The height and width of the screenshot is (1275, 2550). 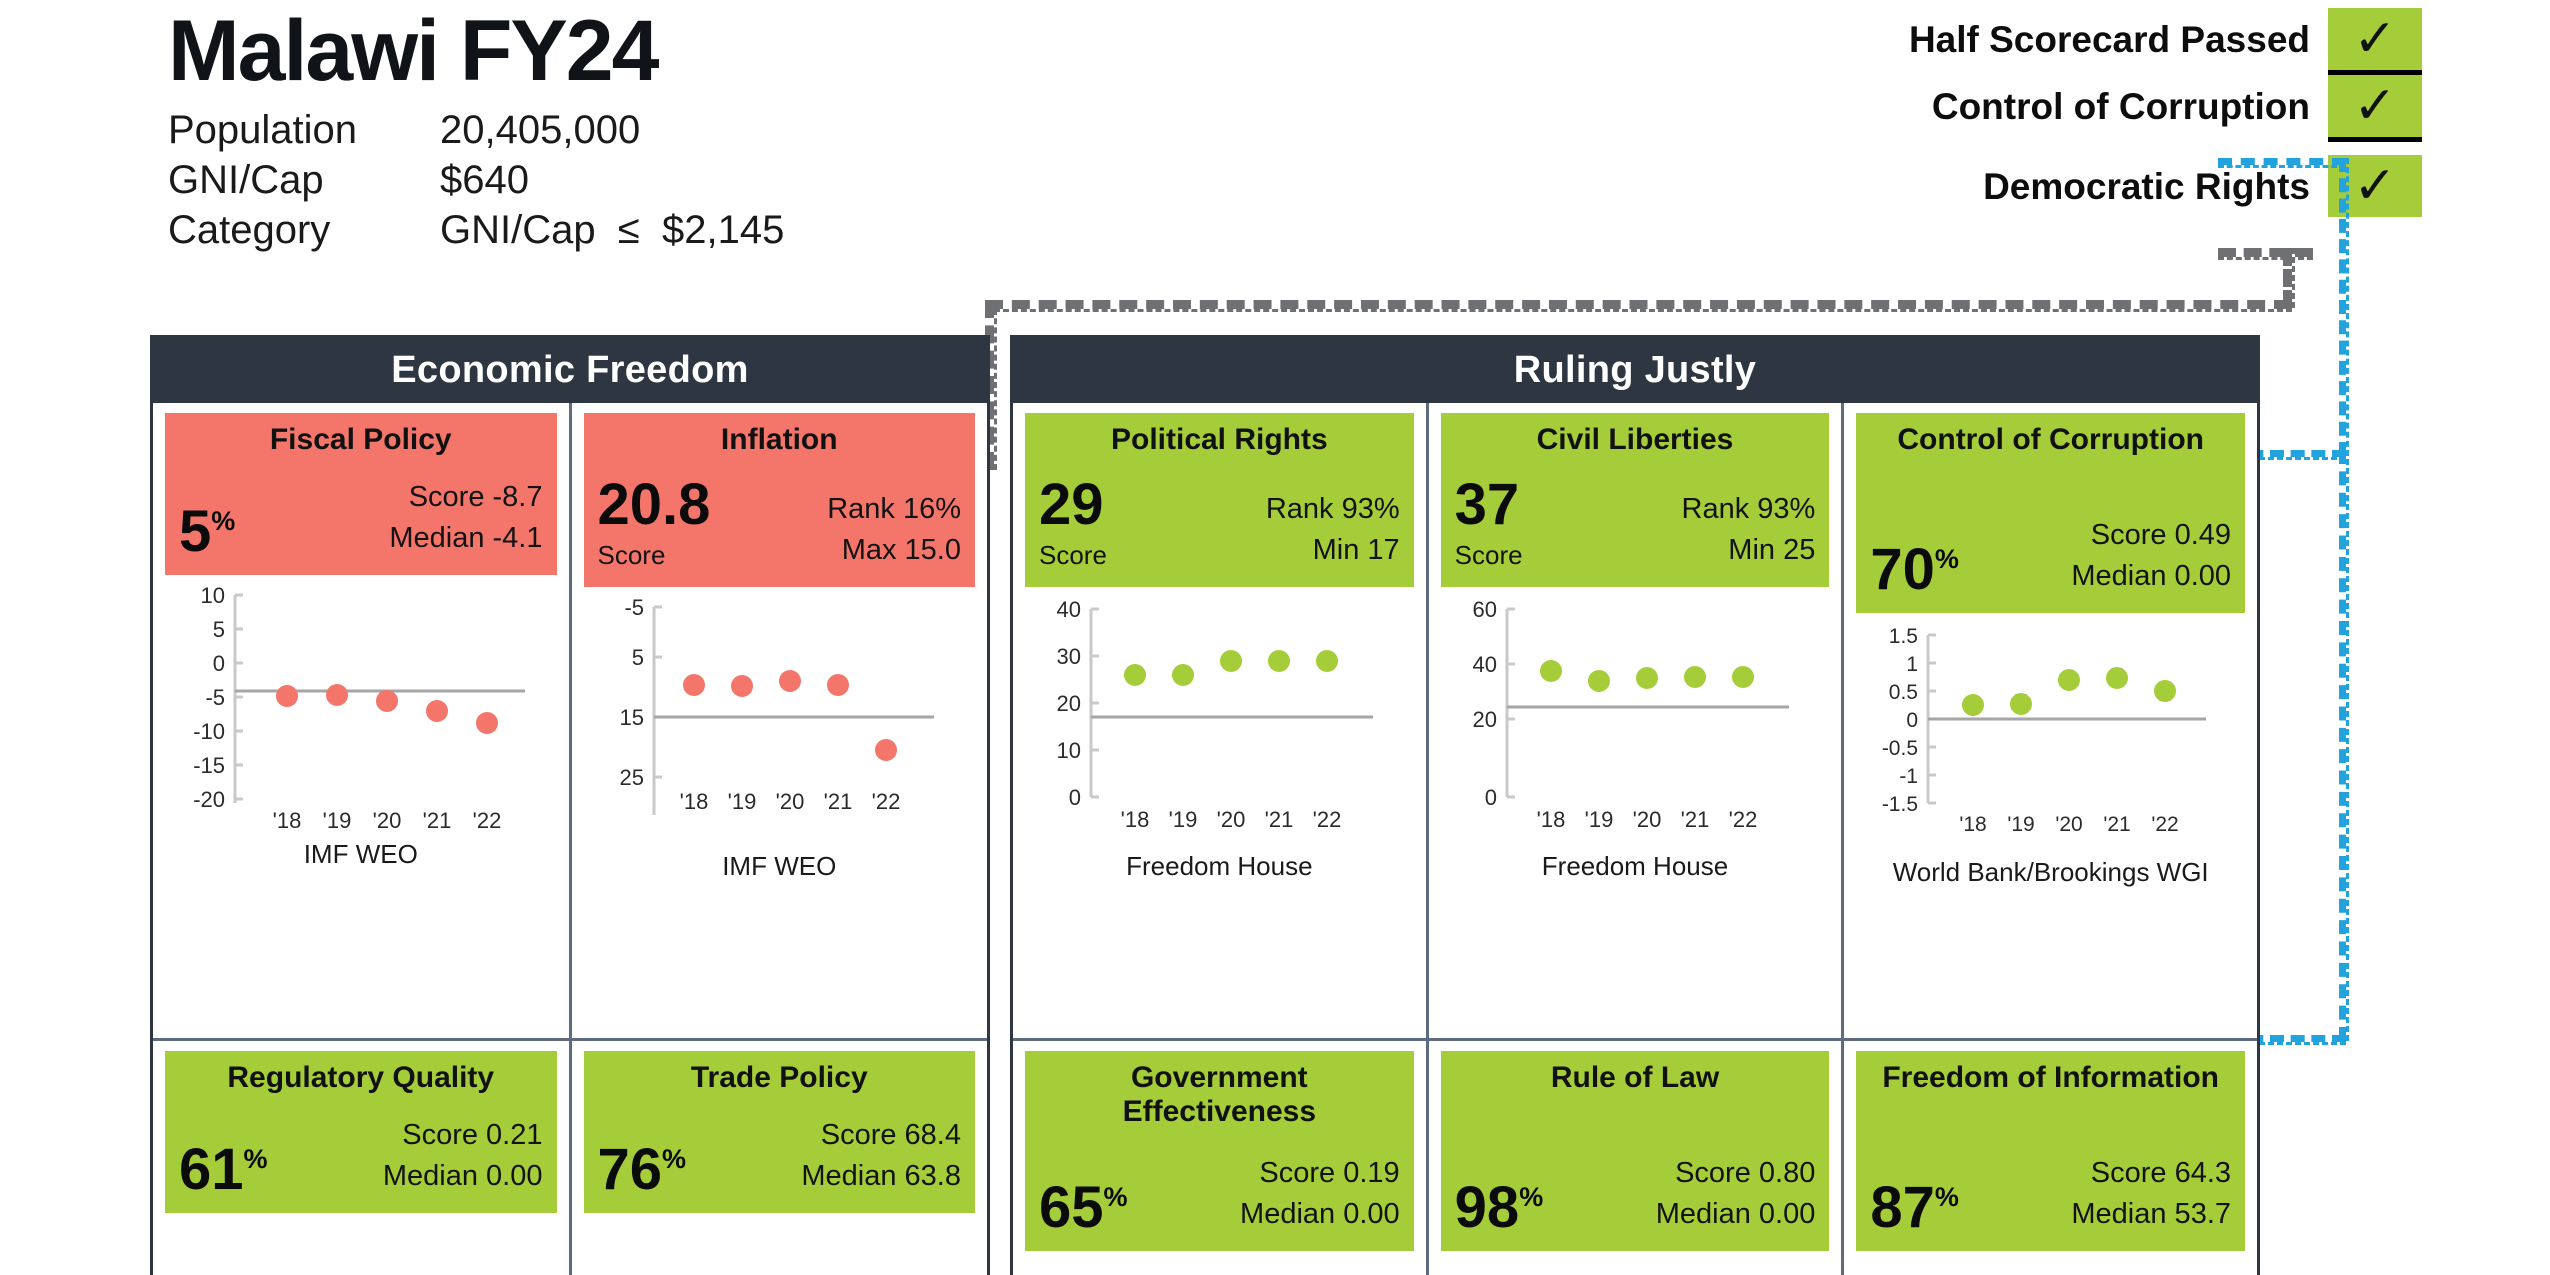 I want to click on card-box-inflation: Inflation 20.8 Score Rank 16% Max 15.0, so click(x=779, y=500).